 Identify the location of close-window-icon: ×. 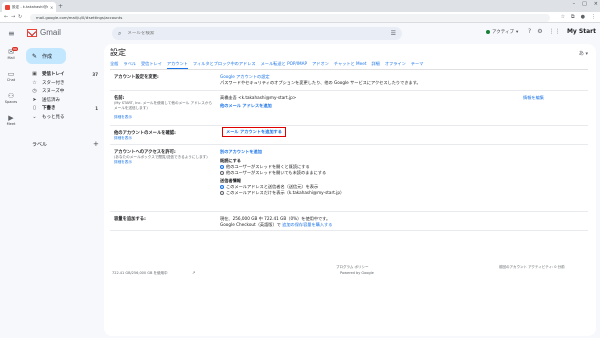
(596, 4).